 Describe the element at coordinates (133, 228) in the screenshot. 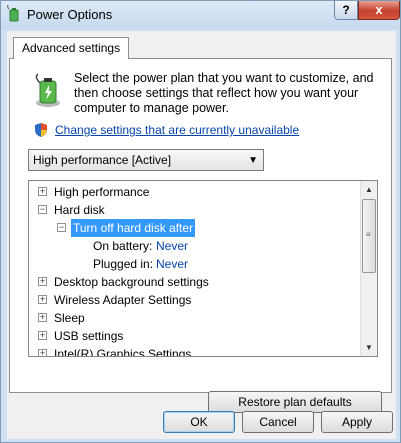

I see `tree-item-label: Turn off hard disk after` at that location.